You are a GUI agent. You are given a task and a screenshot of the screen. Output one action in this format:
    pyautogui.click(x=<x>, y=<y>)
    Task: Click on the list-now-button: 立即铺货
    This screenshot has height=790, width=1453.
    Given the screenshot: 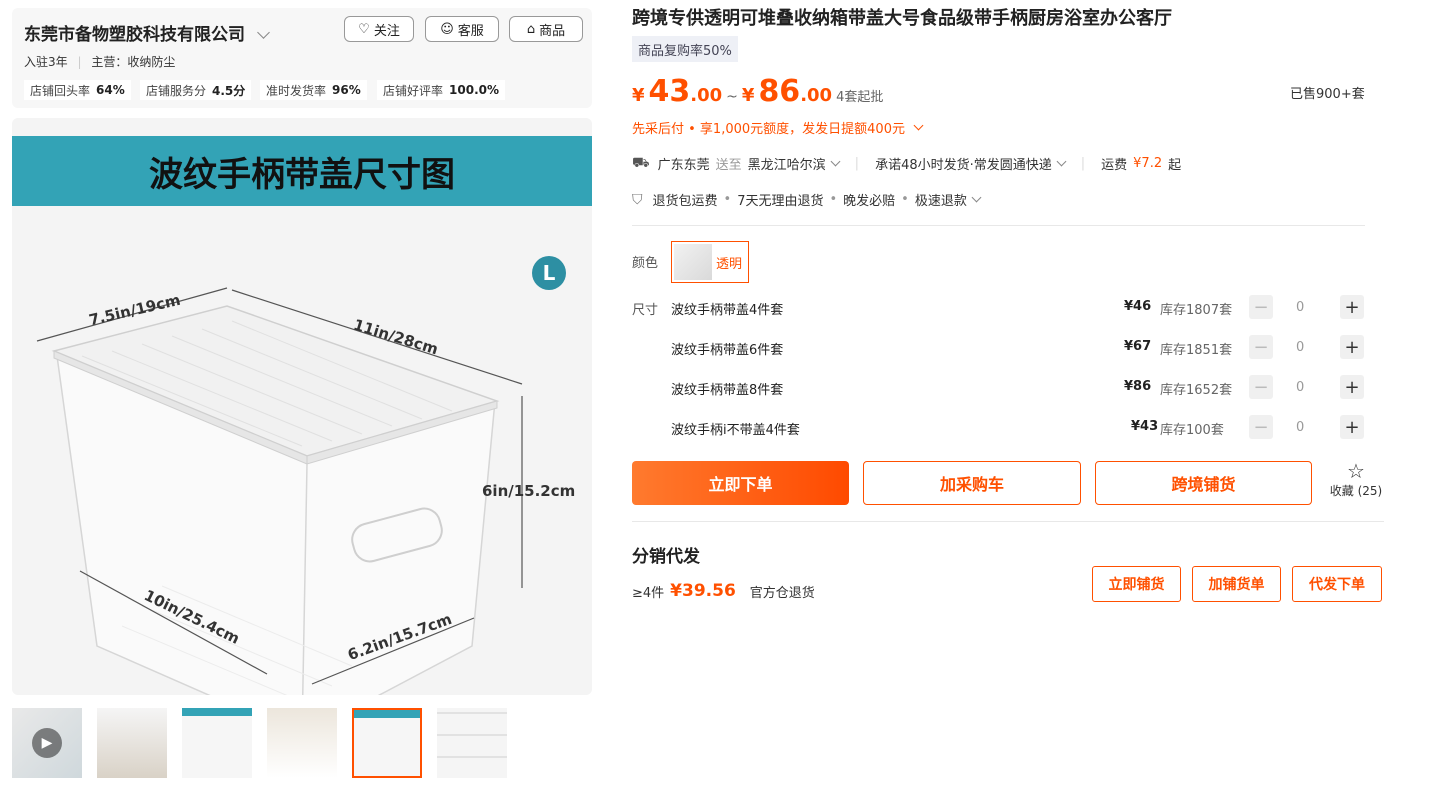 What is the action you would take?
    pyautogui.click(x=1136, y=584)
    